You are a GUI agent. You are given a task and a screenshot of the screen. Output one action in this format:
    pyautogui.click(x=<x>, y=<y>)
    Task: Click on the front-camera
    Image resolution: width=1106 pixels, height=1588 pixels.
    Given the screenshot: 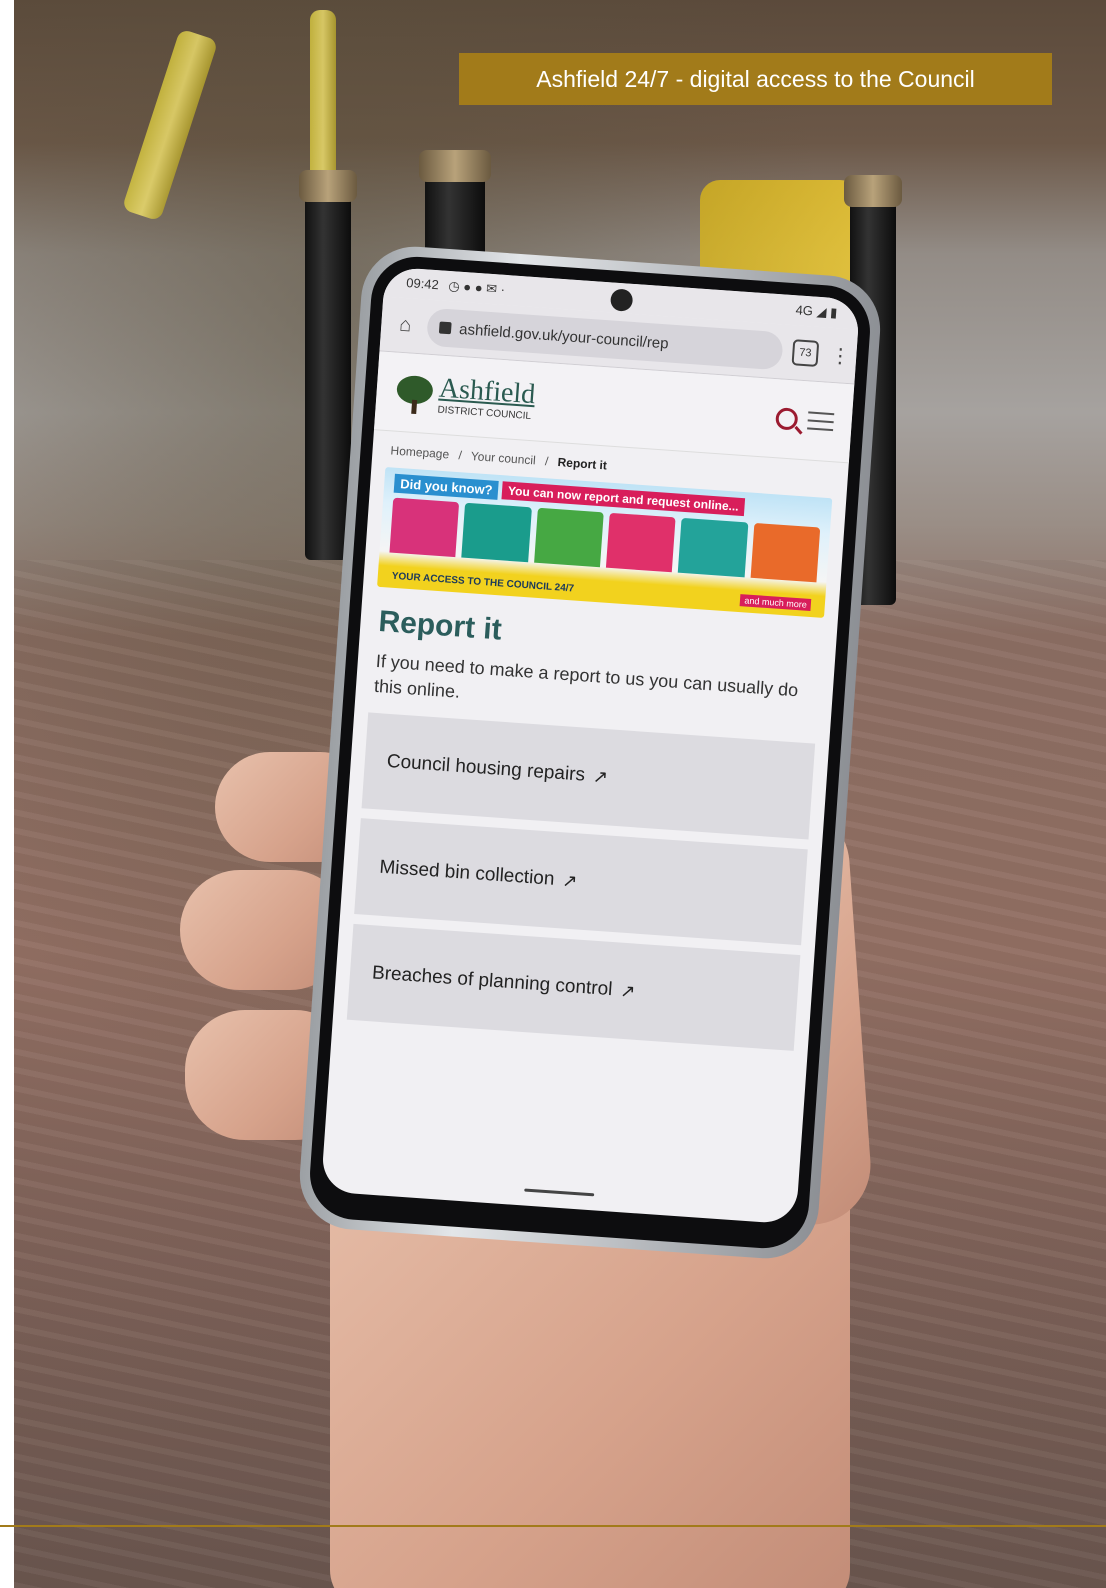 What is the action you would take?
    pyautogui.click(x=621, y=300)
    